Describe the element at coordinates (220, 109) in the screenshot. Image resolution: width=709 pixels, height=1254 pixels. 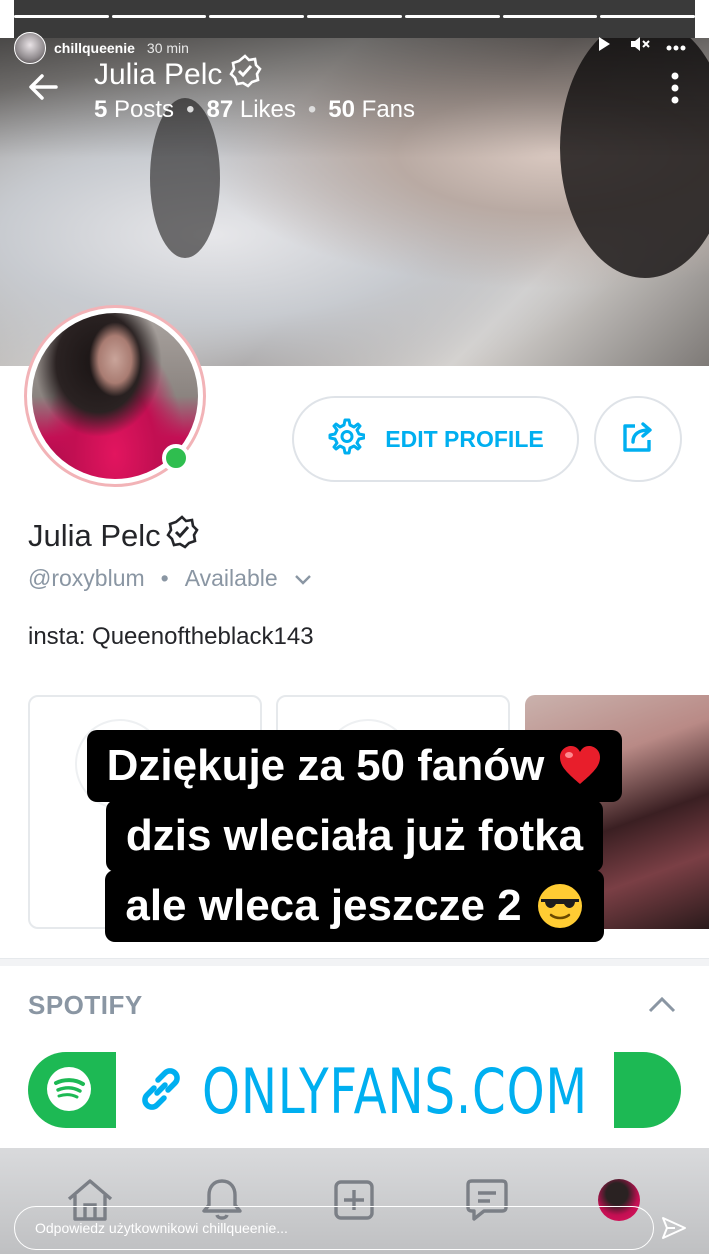
I see `likes-count: 87` at that location.